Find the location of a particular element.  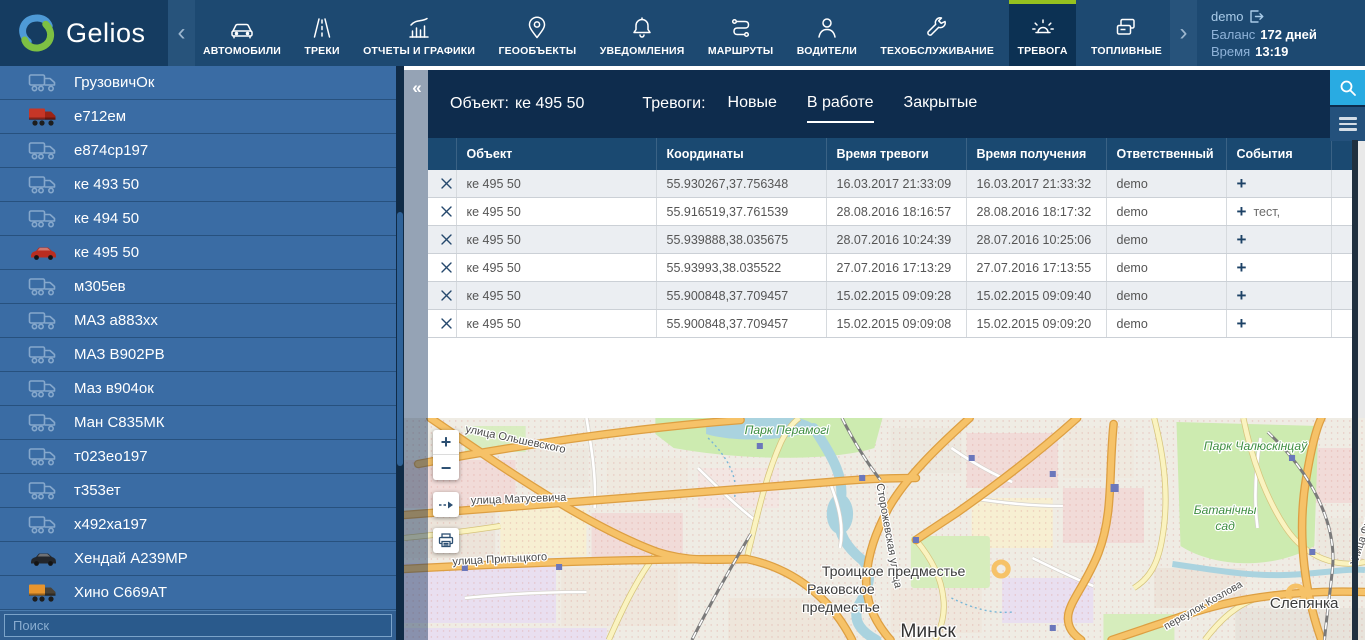

vehicle-list-item: МАЗ В902РВ is located at coordinates (198, 355).